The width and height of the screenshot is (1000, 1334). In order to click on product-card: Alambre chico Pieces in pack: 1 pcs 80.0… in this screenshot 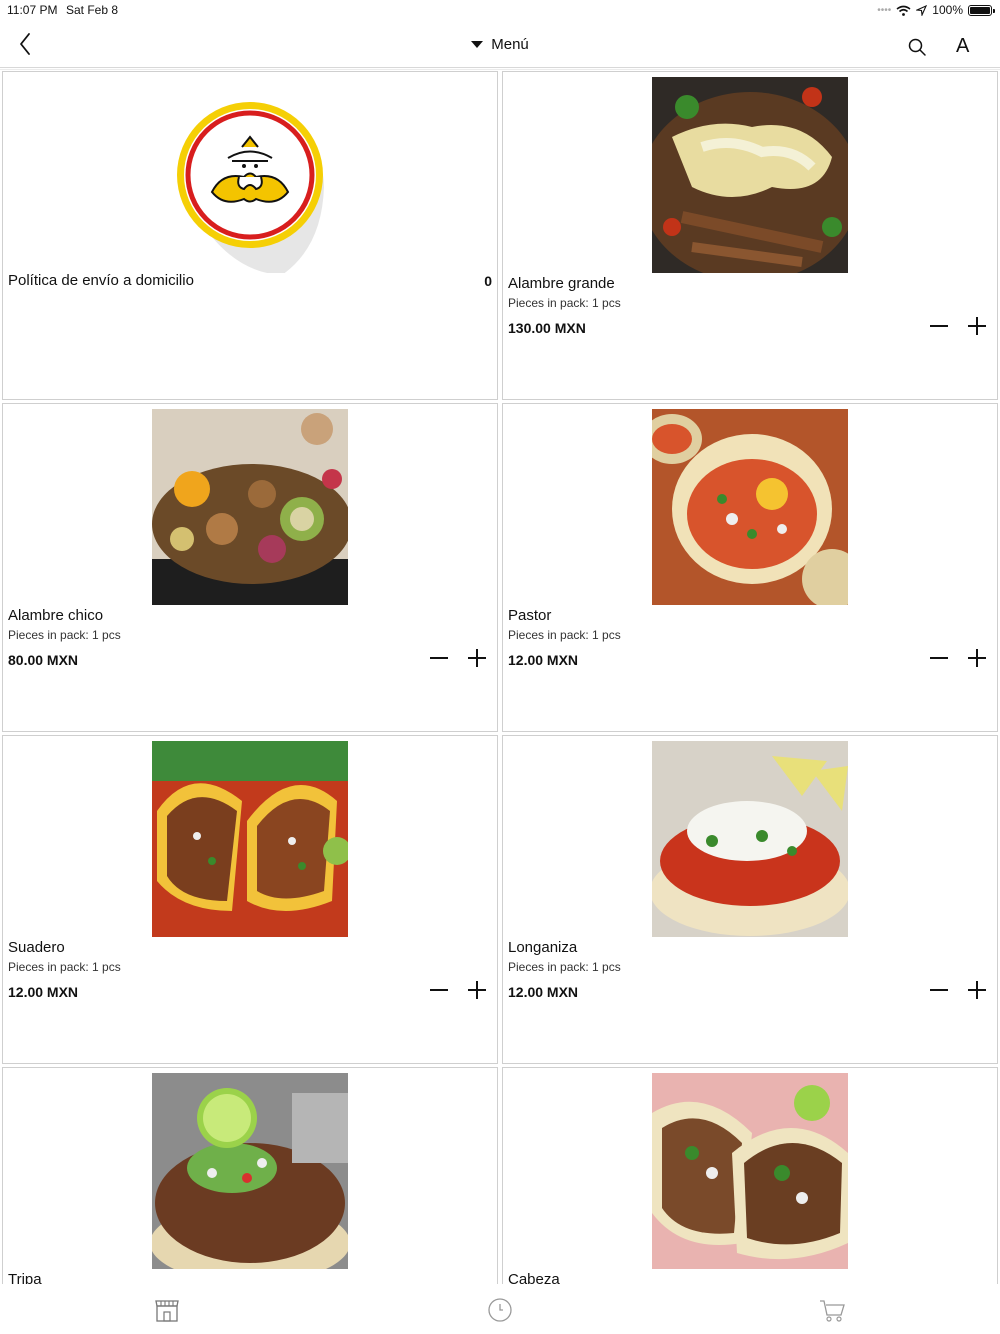, I will do `click(250, 567)`.